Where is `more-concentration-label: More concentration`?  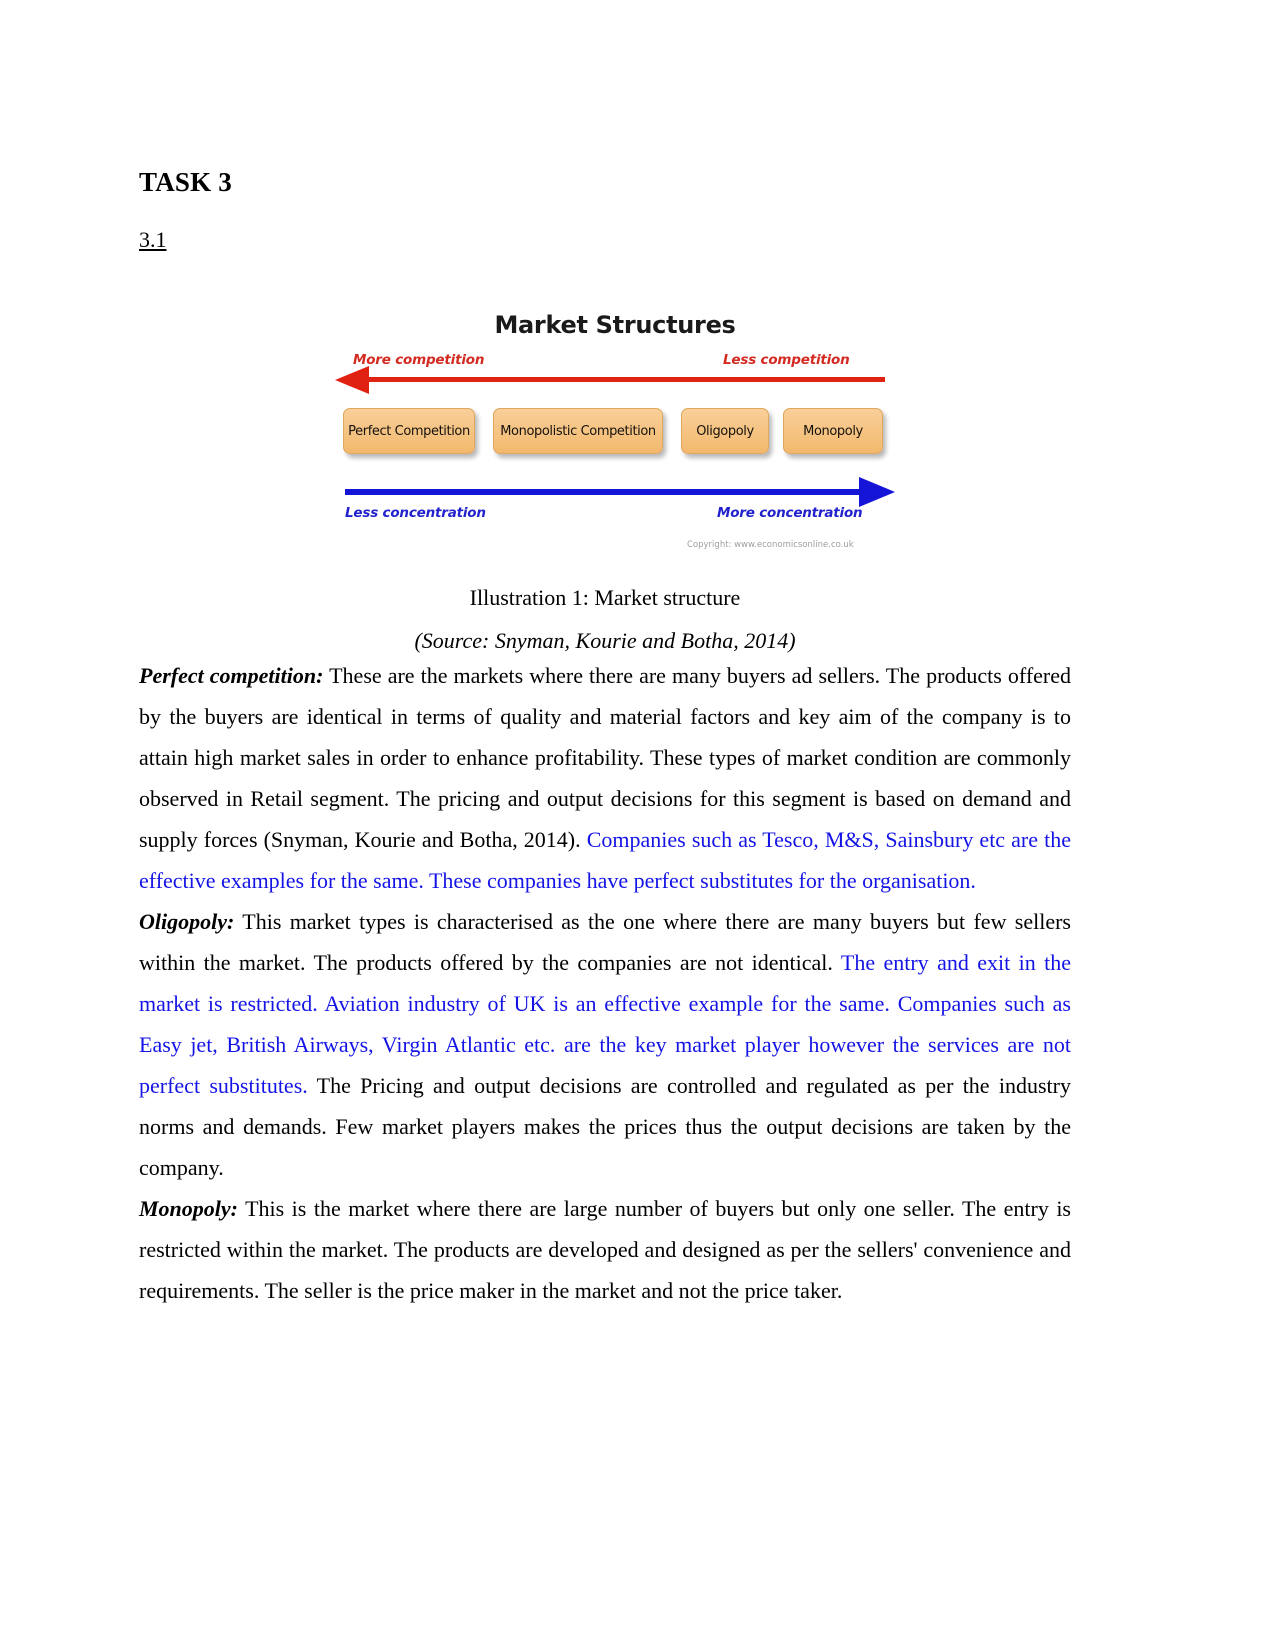
more-concentration-label: More concentration is located at coordinates (790, 513).